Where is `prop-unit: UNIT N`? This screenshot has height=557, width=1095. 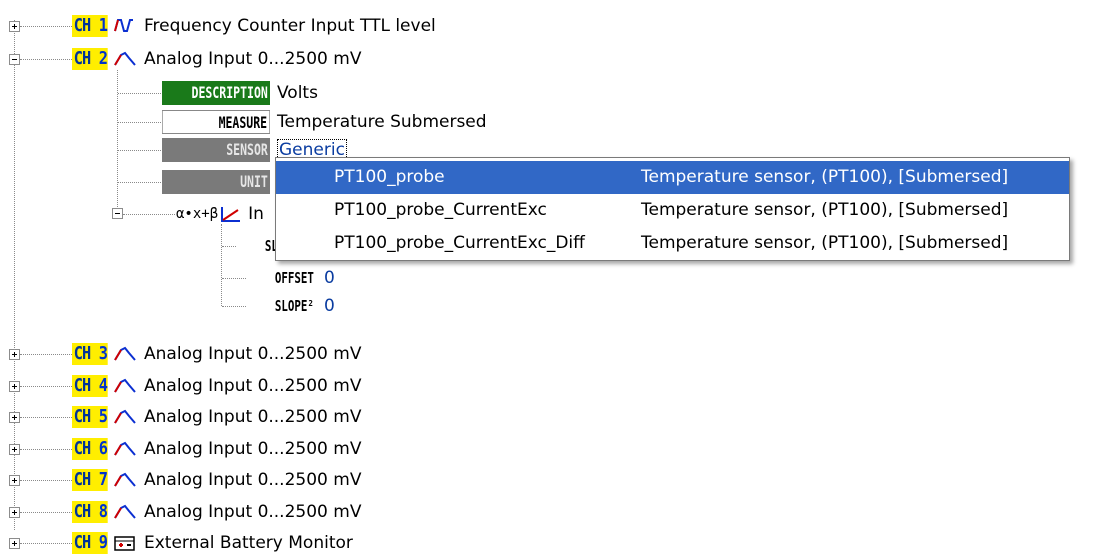
prop-unit: UNIT N is located at coordinates (205, 182).